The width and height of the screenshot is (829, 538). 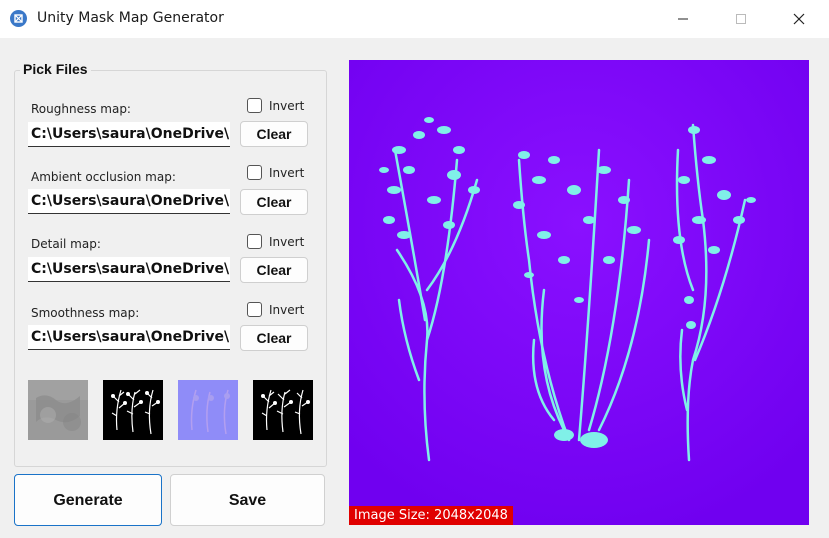 What do you see at coordinates (414, 19) in the screenshot?
I see `title-bar: Unity Mask Map Generator` at bounding box center [414, 19].